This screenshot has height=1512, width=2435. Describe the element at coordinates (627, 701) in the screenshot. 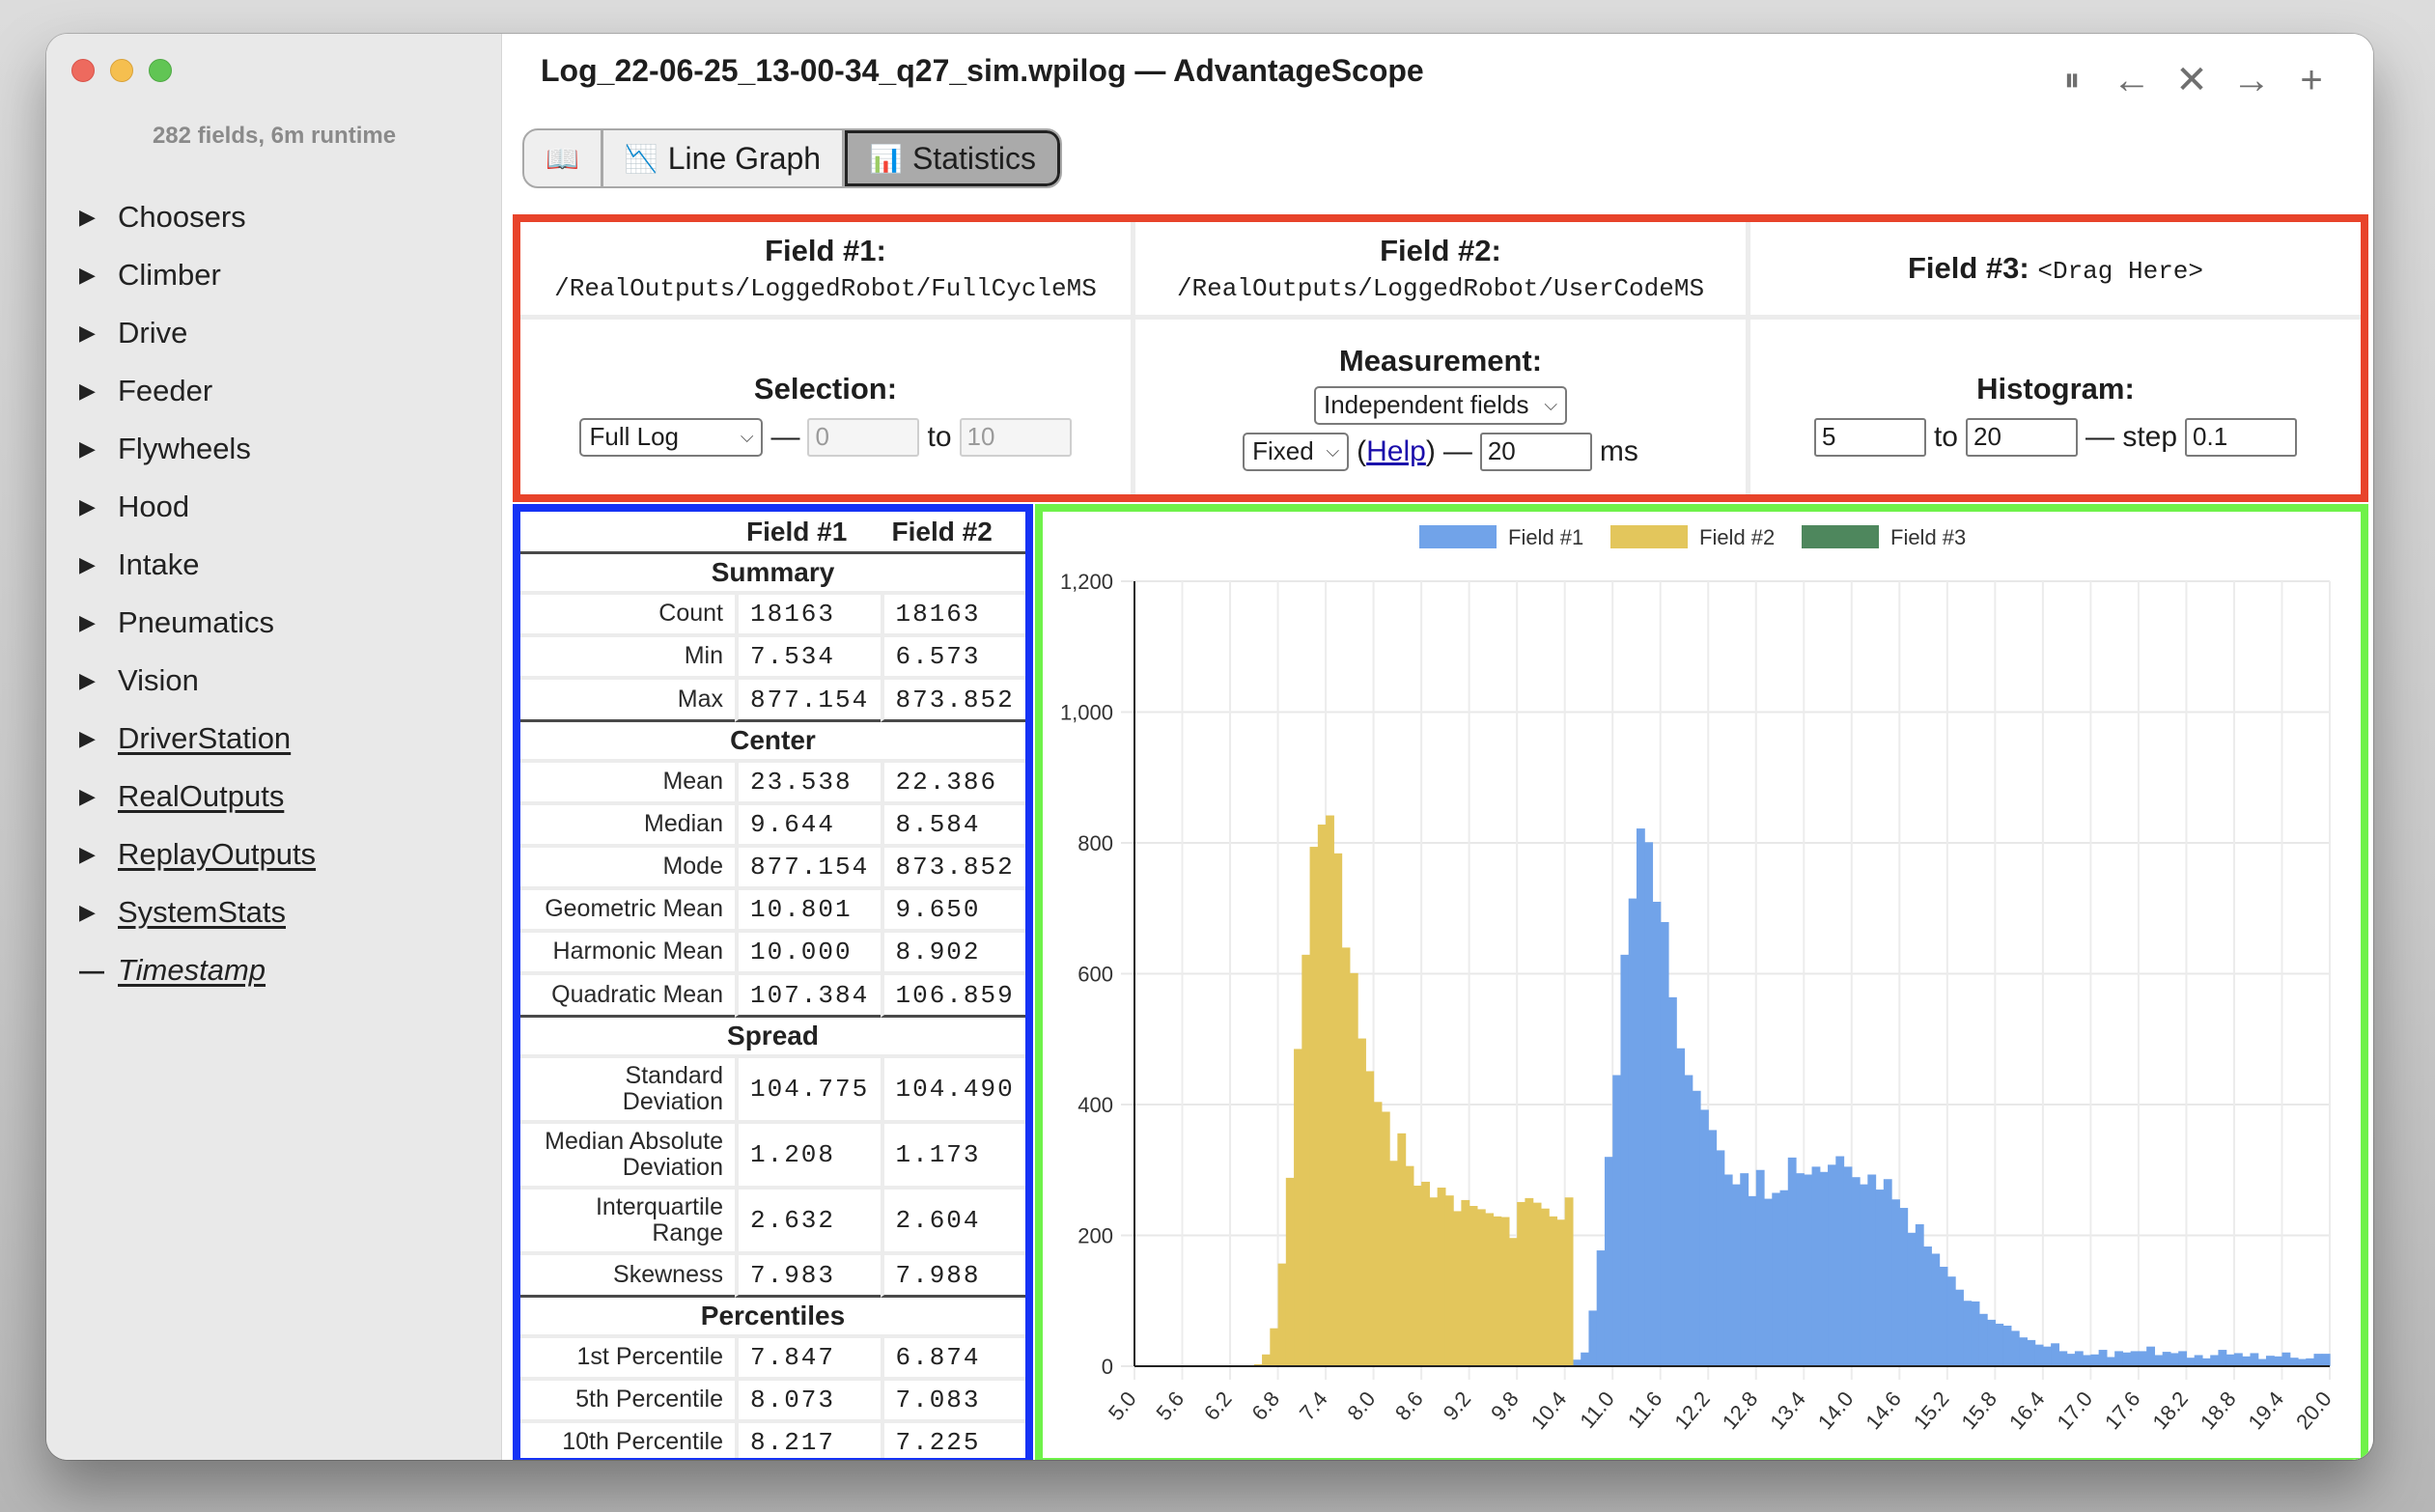

I see `stat-name: Max` at that location.